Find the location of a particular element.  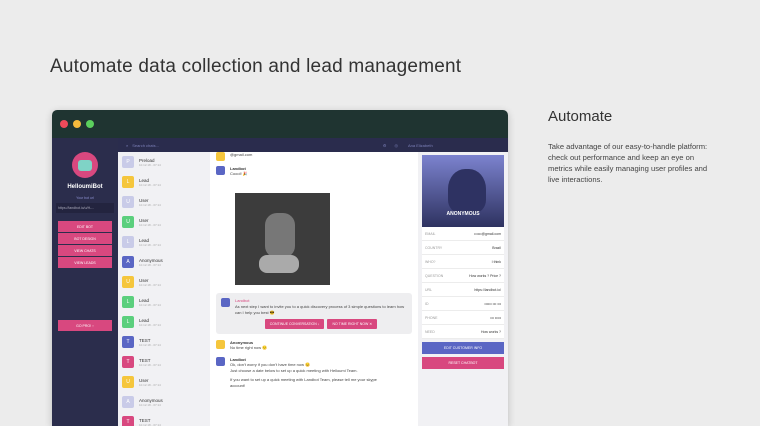

bot-name: HelloumiBot is located at coordinates (85, 187).